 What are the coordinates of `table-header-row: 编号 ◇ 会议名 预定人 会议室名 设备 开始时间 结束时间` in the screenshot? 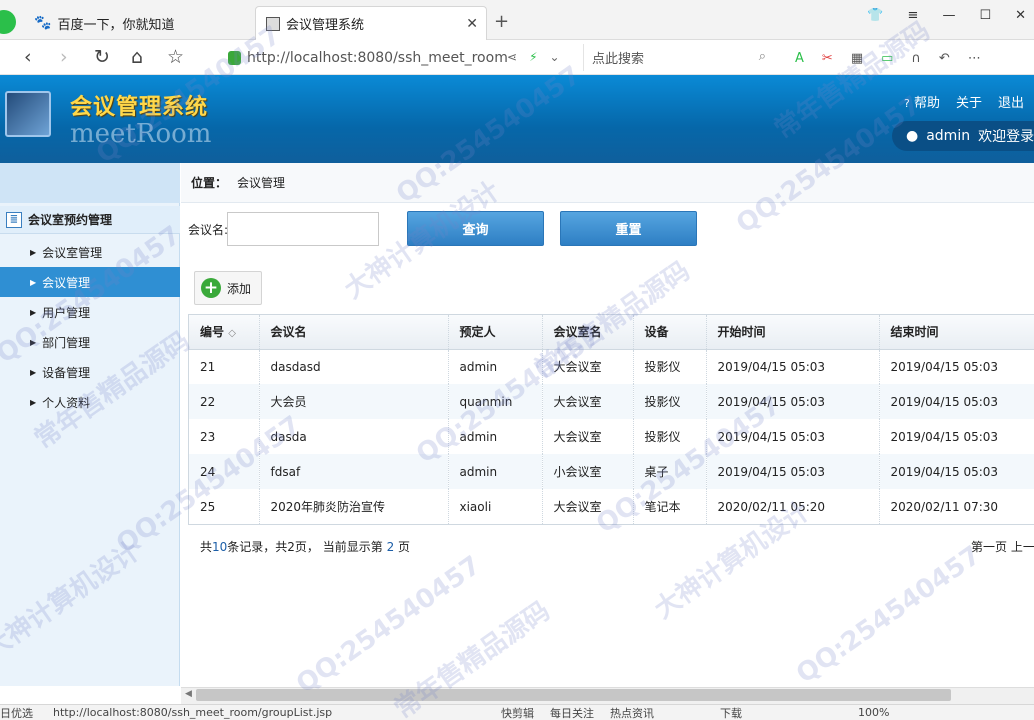 It's located at (611, 332).